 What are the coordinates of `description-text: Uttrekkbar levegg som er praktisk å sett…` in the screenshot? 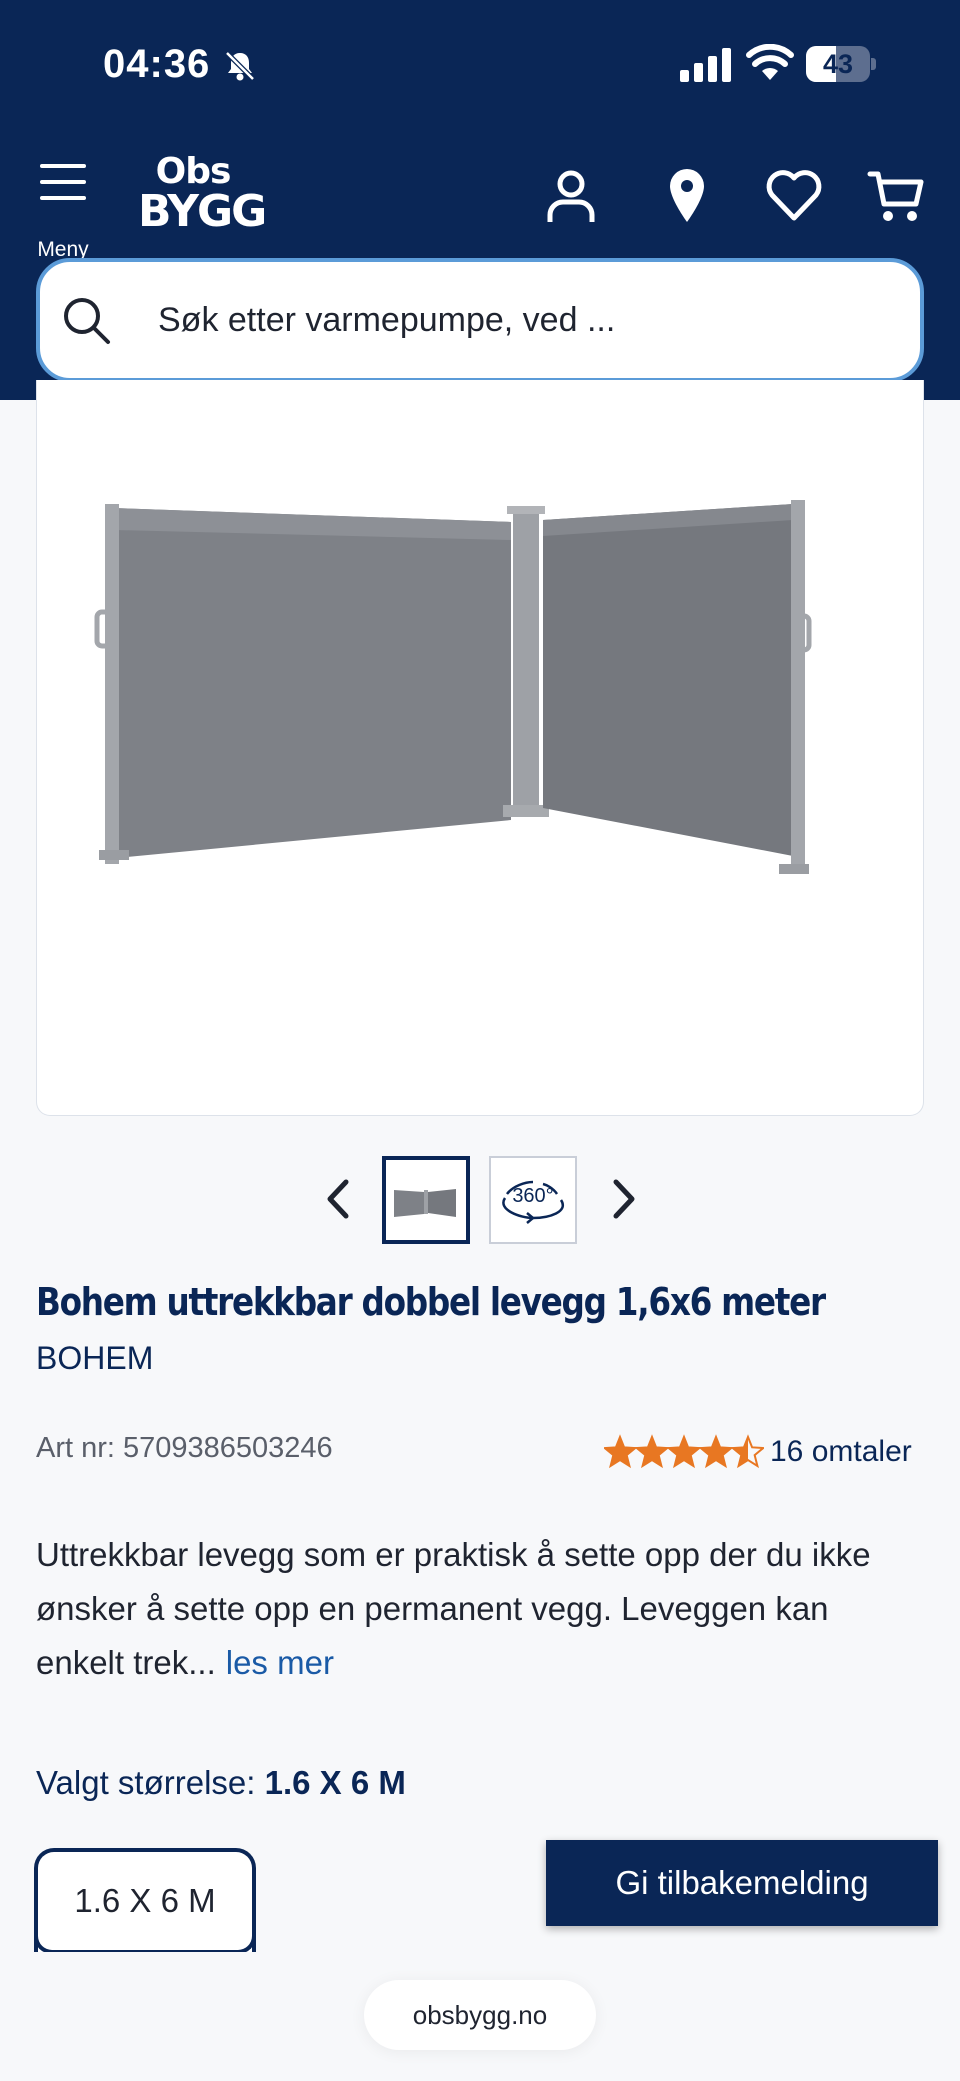 It's located at (453, 1608).